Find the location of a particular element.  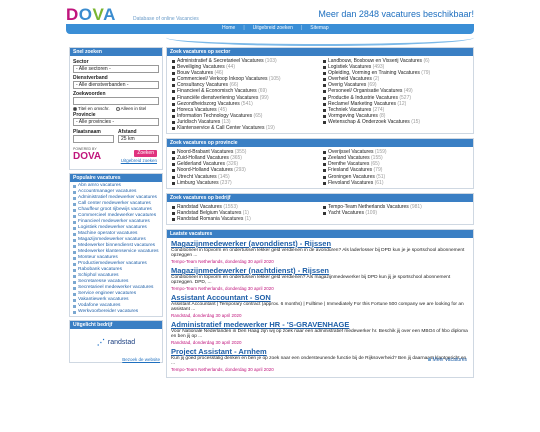

provincie-item-label: Limburg Vacatures is located at coordinates (198, 183).